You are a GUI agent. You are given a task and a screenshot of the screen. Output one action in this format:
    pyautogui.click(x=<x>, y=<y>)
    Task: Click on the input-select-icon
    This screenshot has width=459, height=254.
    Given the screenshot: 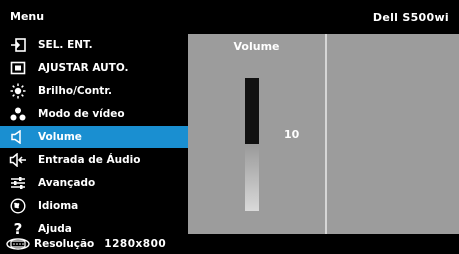 What is the action you would take?
    pyautogui.click(x=18, y=45)
    